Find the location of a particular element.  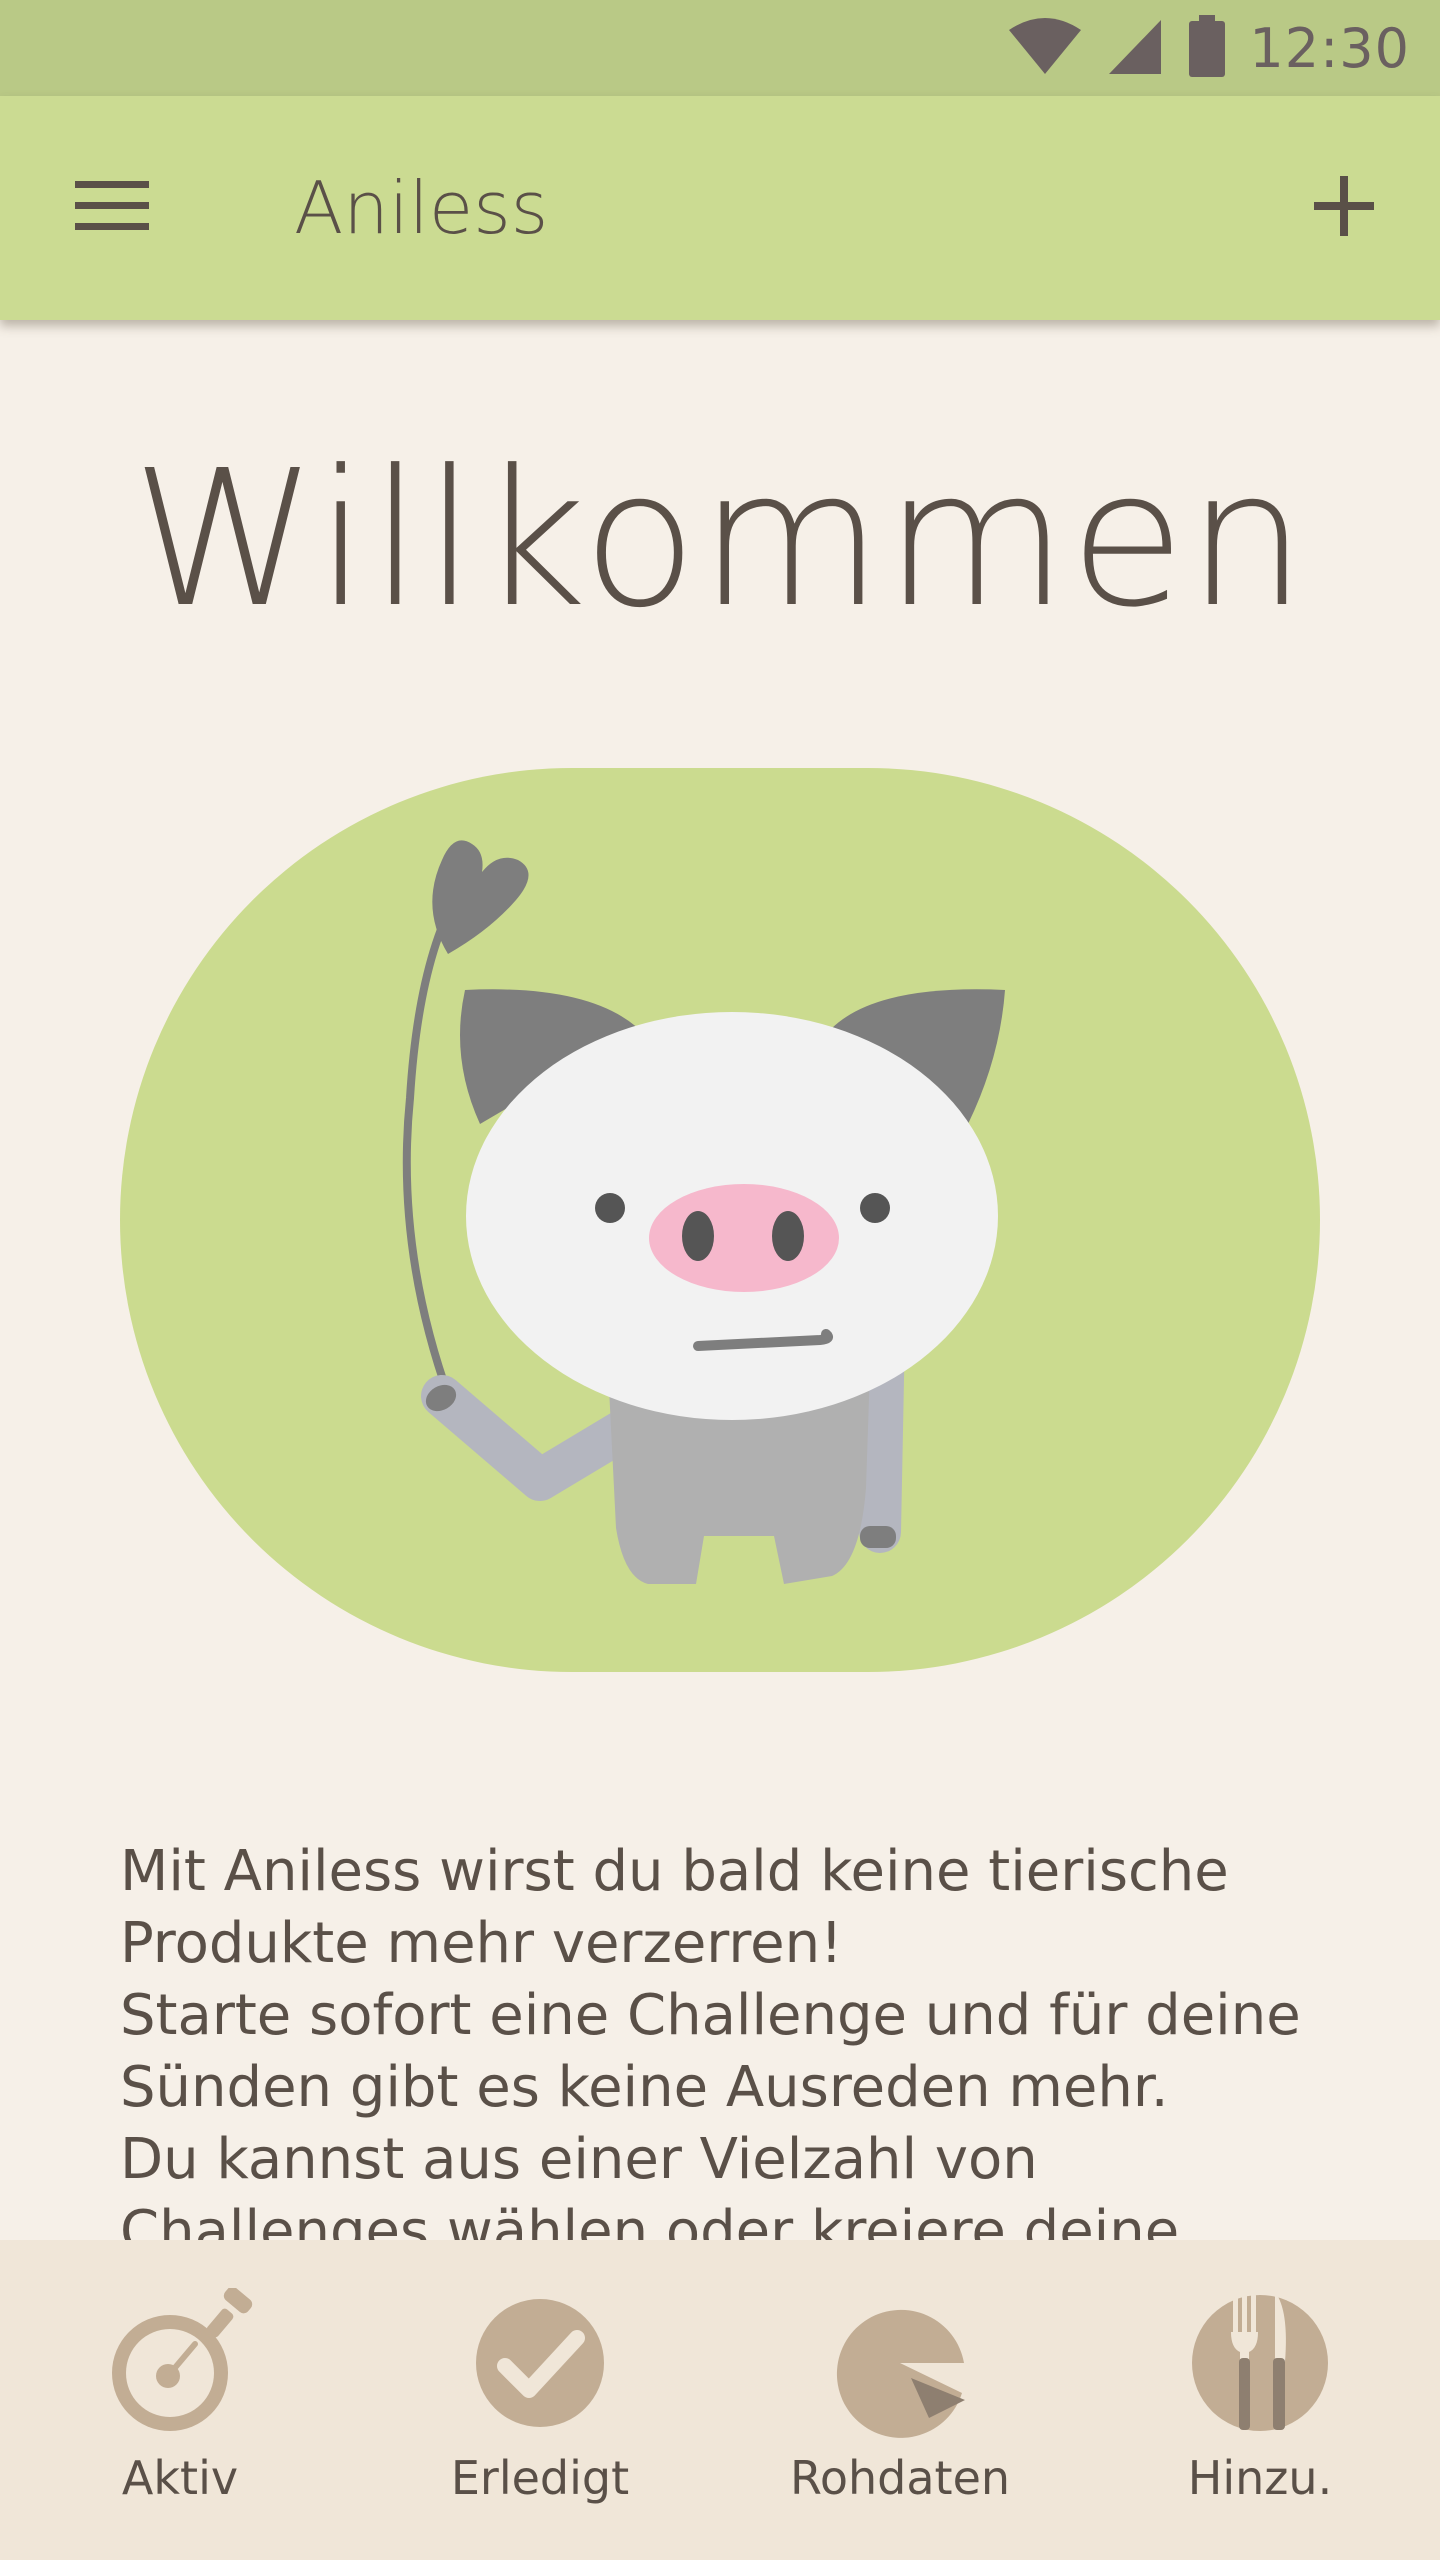

add-button is located at coordinates (1344, 208).